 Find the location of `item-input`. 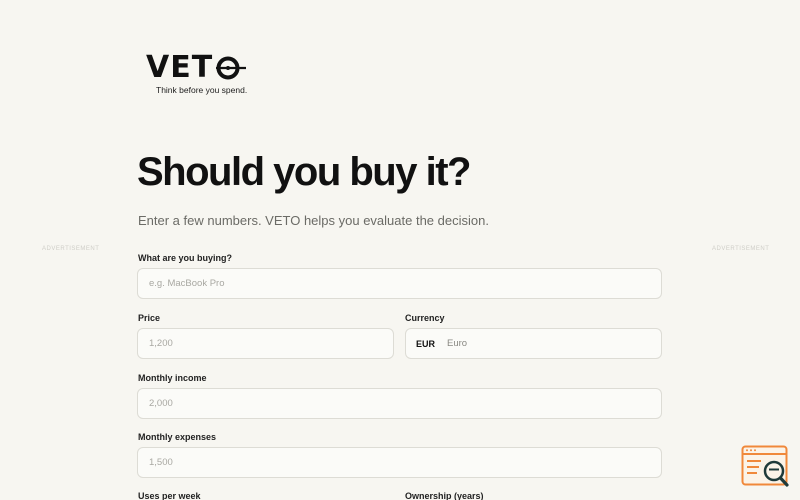

item-input is located at coordinates (399, 283).